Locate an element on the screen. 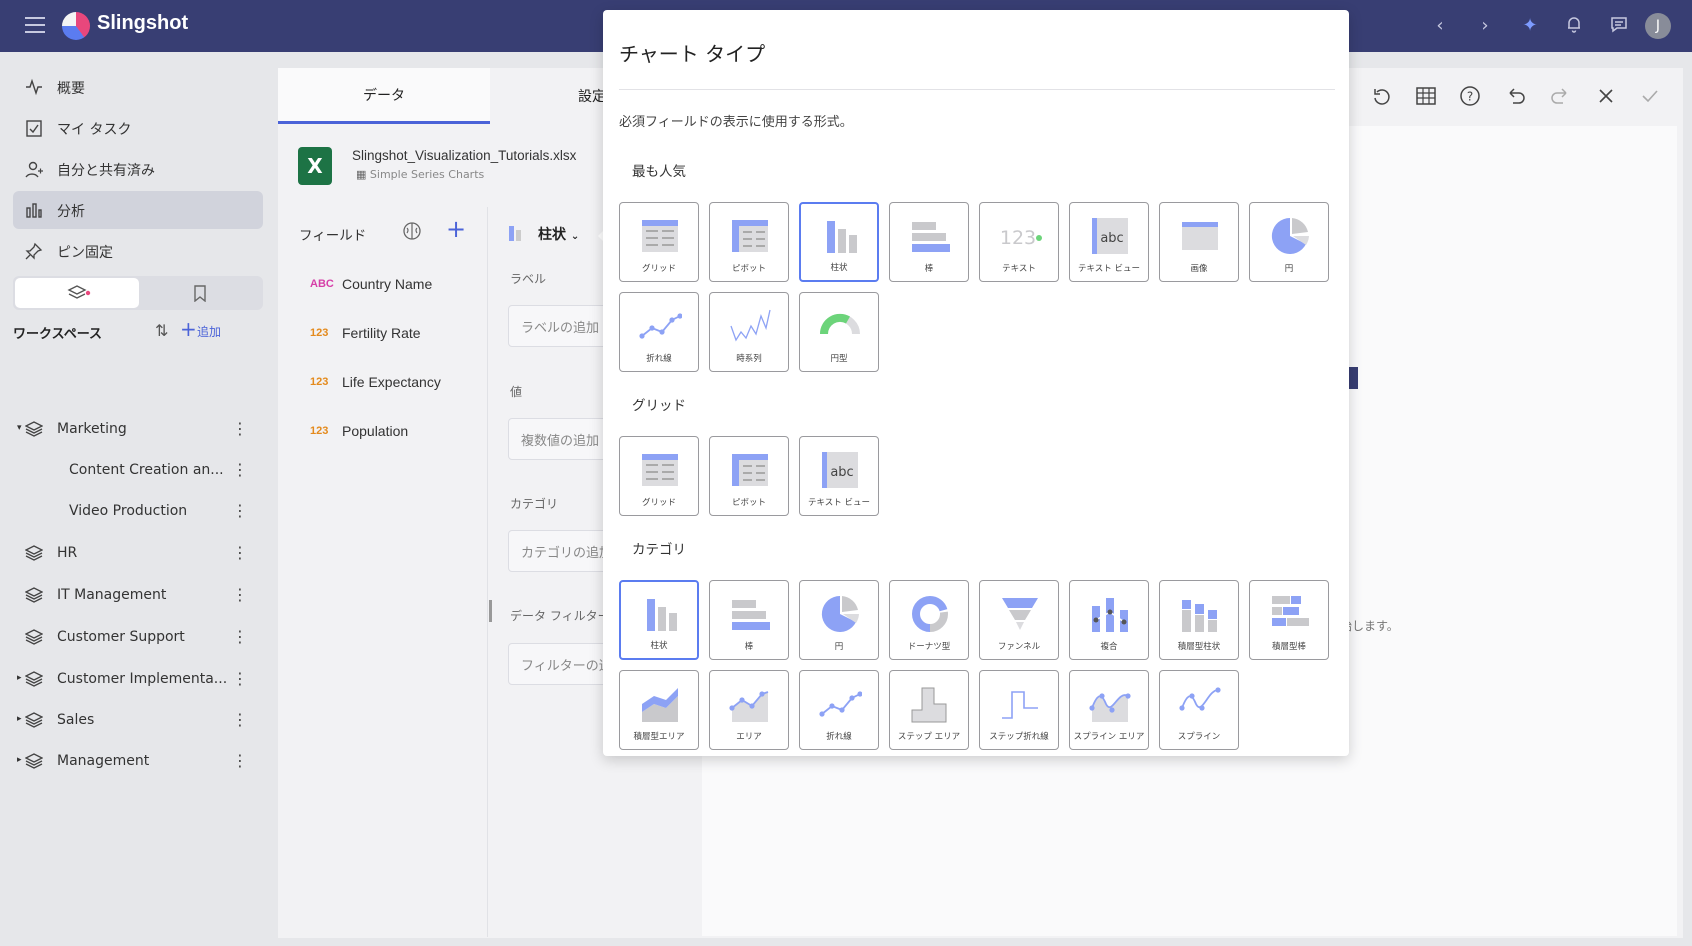  chart-type-tile-gauge: 円型 is located at coordinates (839, 332).